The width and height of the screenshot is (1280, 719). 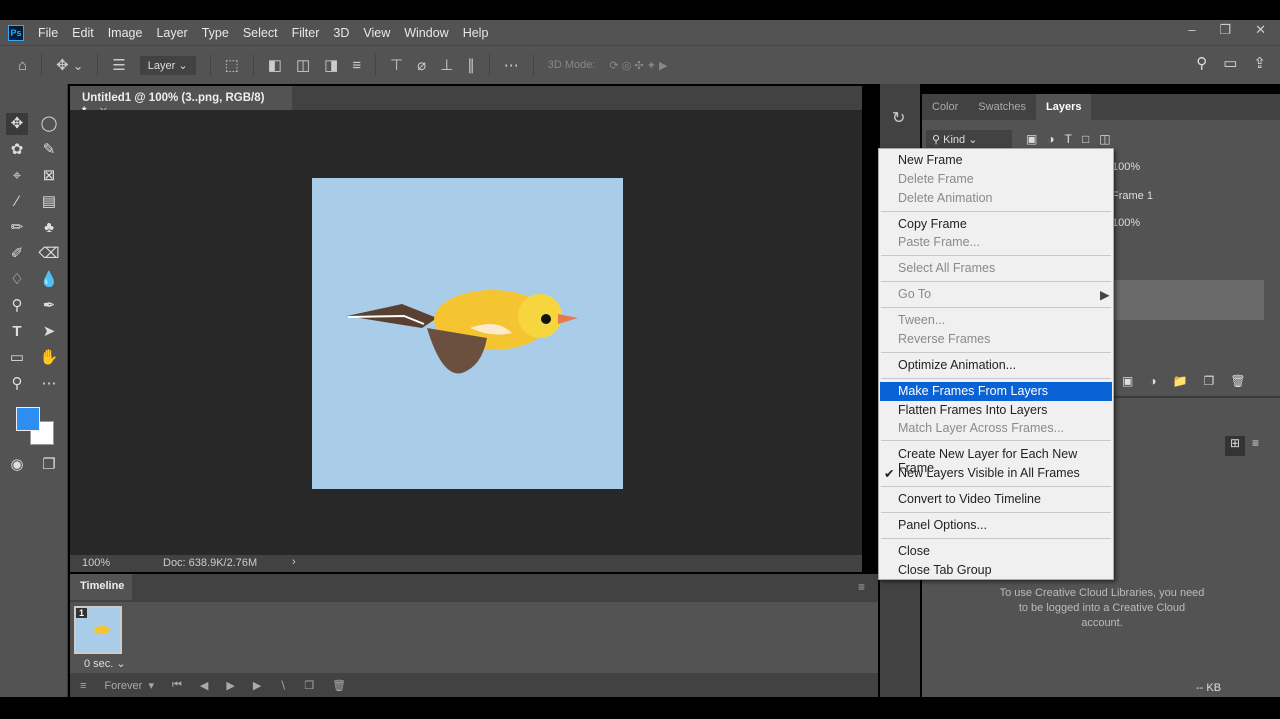 What do you see at coordinates (49, 358) in the screenshot?
I see `hand-tool-icon: ✋` at bounding box center [49, 358].